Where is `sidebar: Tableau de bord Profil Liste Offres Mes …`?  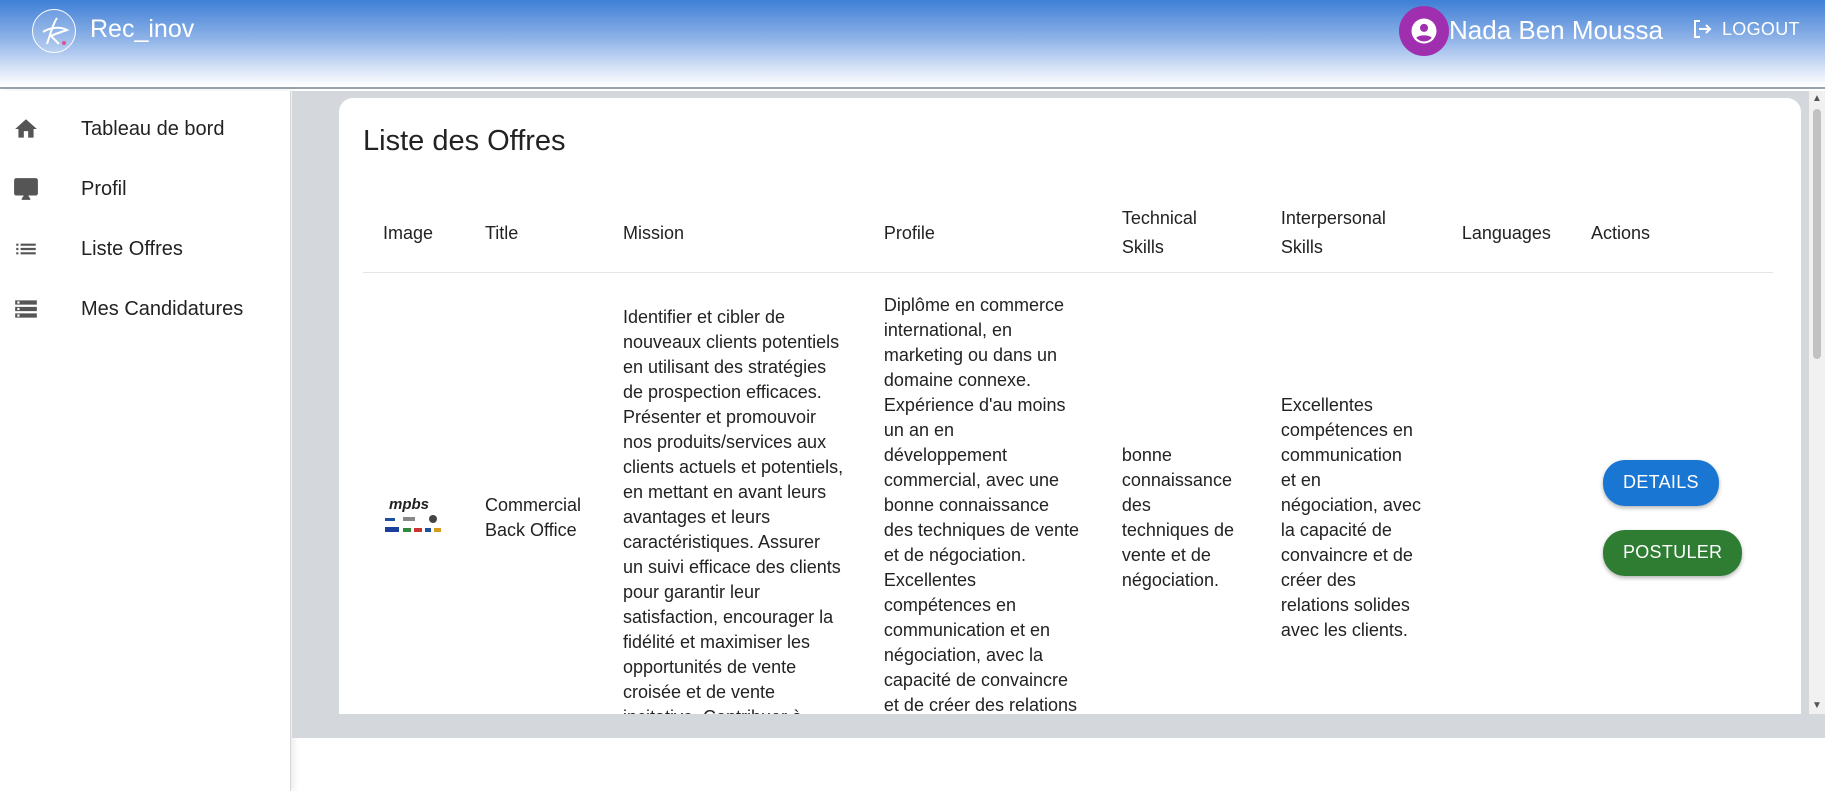 sidebar: Tableau de bord Profil Liste Offres Mes … is located at coordinates (145, 441).